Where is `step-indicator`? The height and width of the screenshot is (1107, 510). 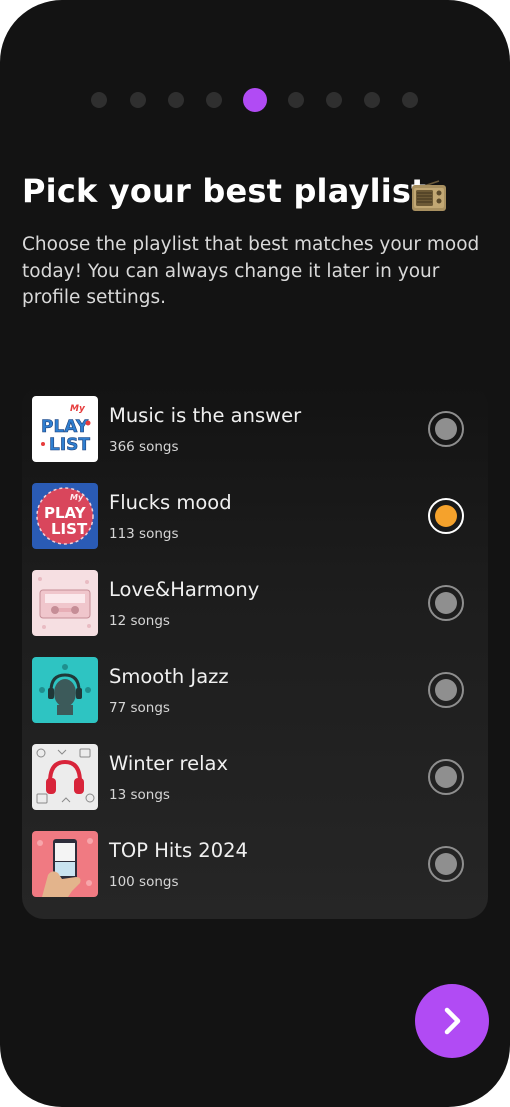 step-indicator is located at coordinates (255, 100).